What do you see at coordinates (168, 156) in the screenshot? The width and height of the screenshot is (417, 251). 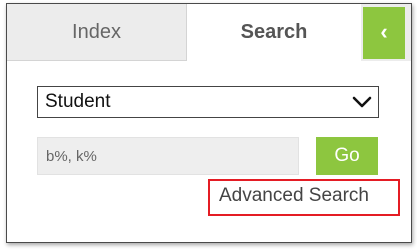 I see `search-input` at bounding box center [168, 156].